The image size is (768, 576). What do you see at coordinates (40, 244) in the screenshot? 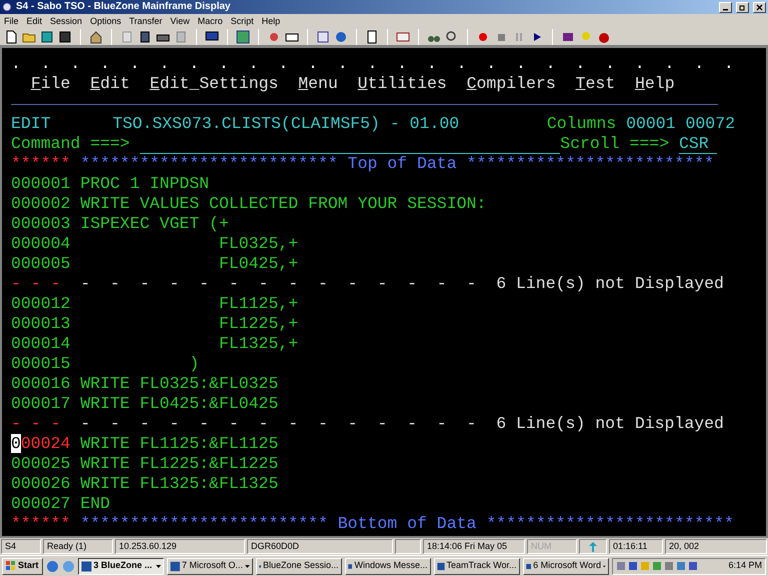
I see `line-number: 000004` at bounding box center [40, 244].